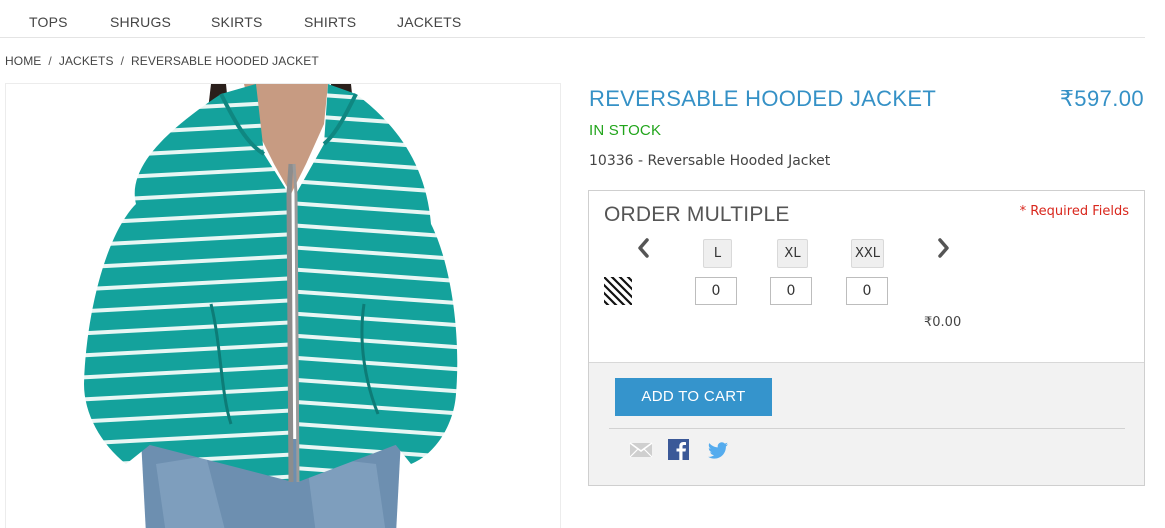  I want to click on qty-input-l, so click(716, 291).